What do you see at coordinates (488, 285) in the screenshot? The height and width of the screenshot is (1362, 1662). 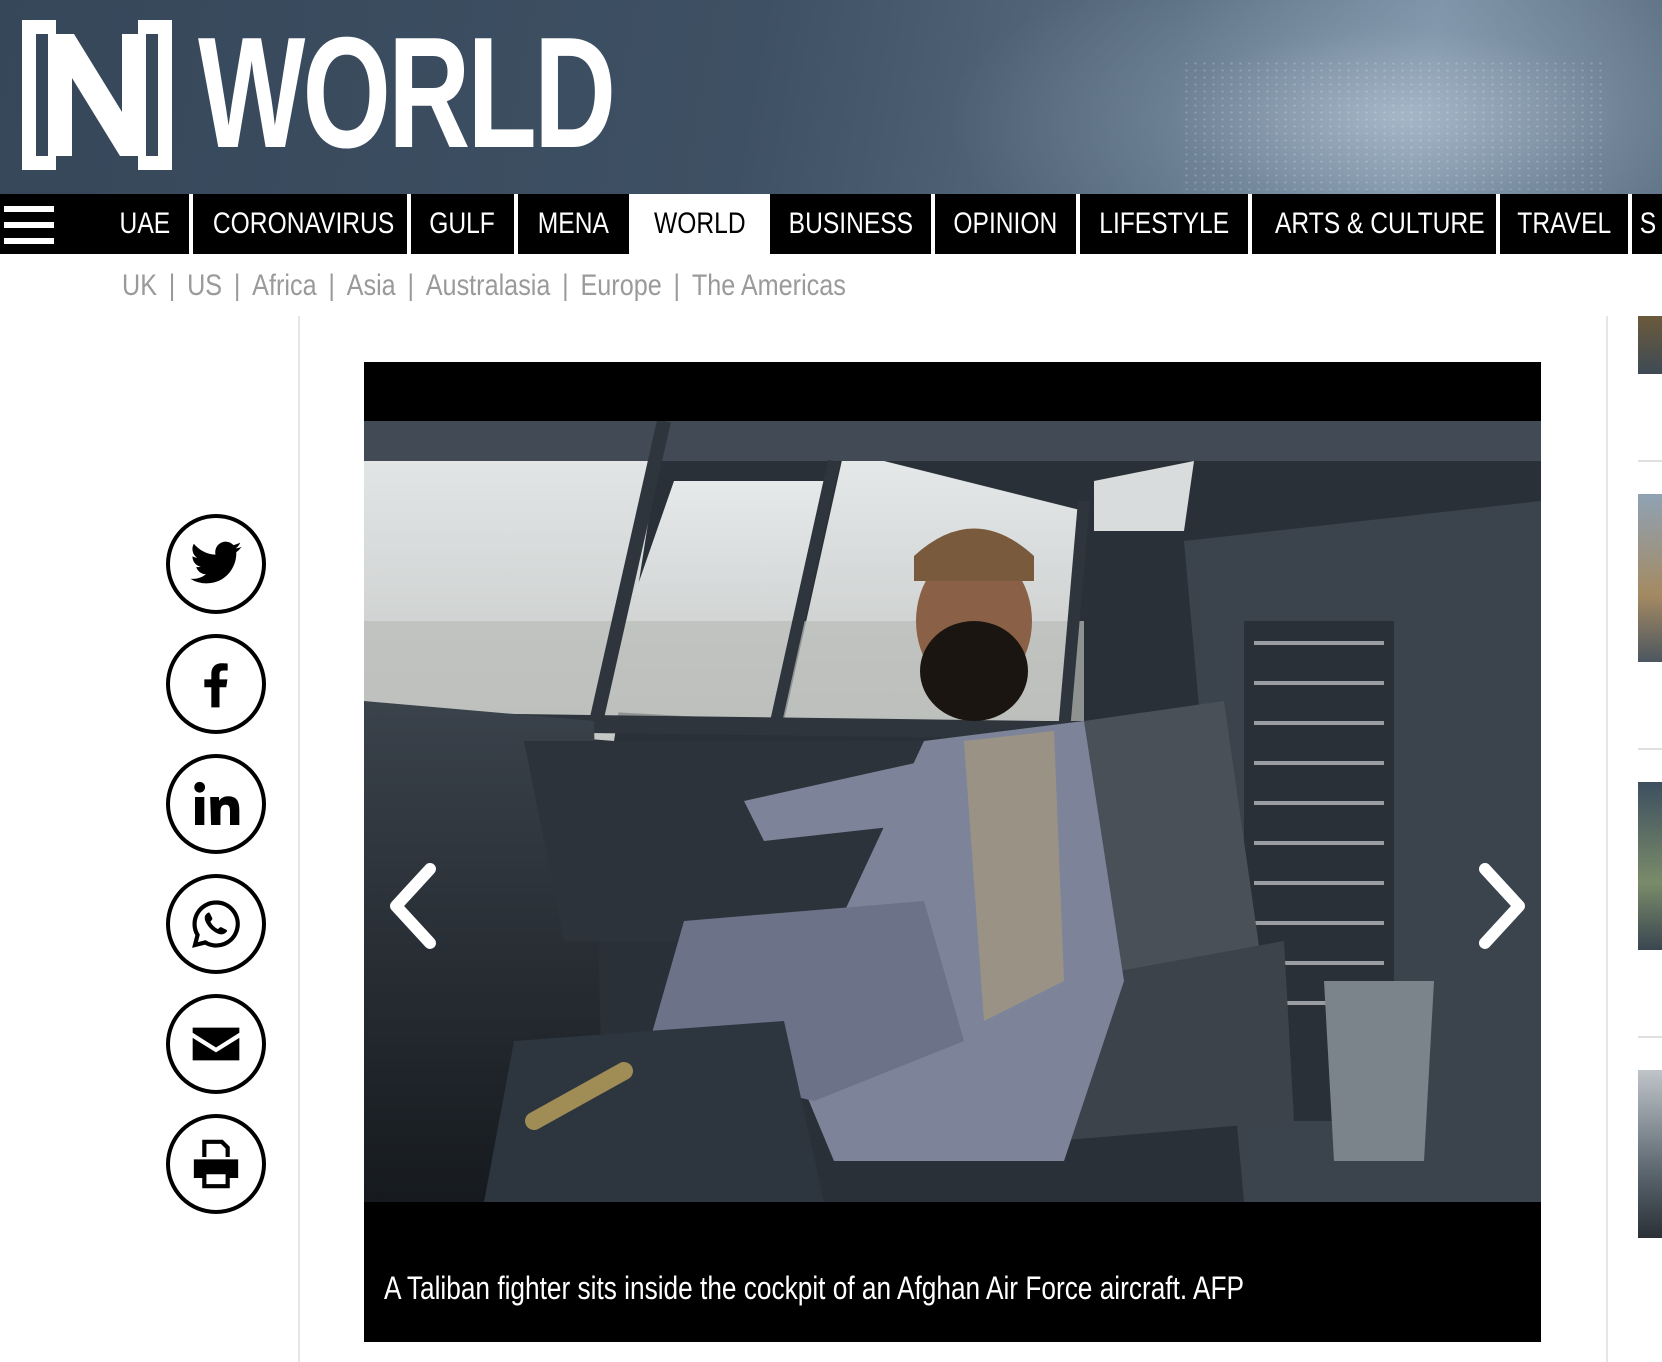 I see `subnav-item-australasia: Australasia` at bounding box center [488, 285].